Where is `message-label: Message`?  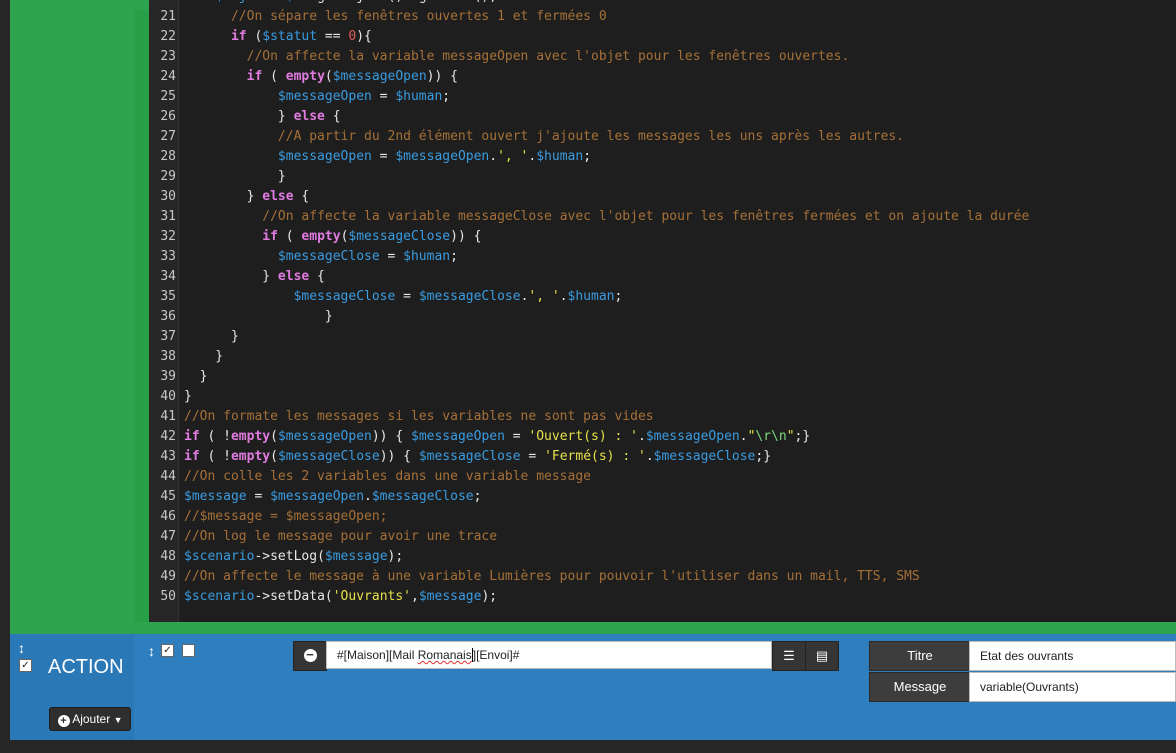 message-label: Message is located at coordinates (920, 687).